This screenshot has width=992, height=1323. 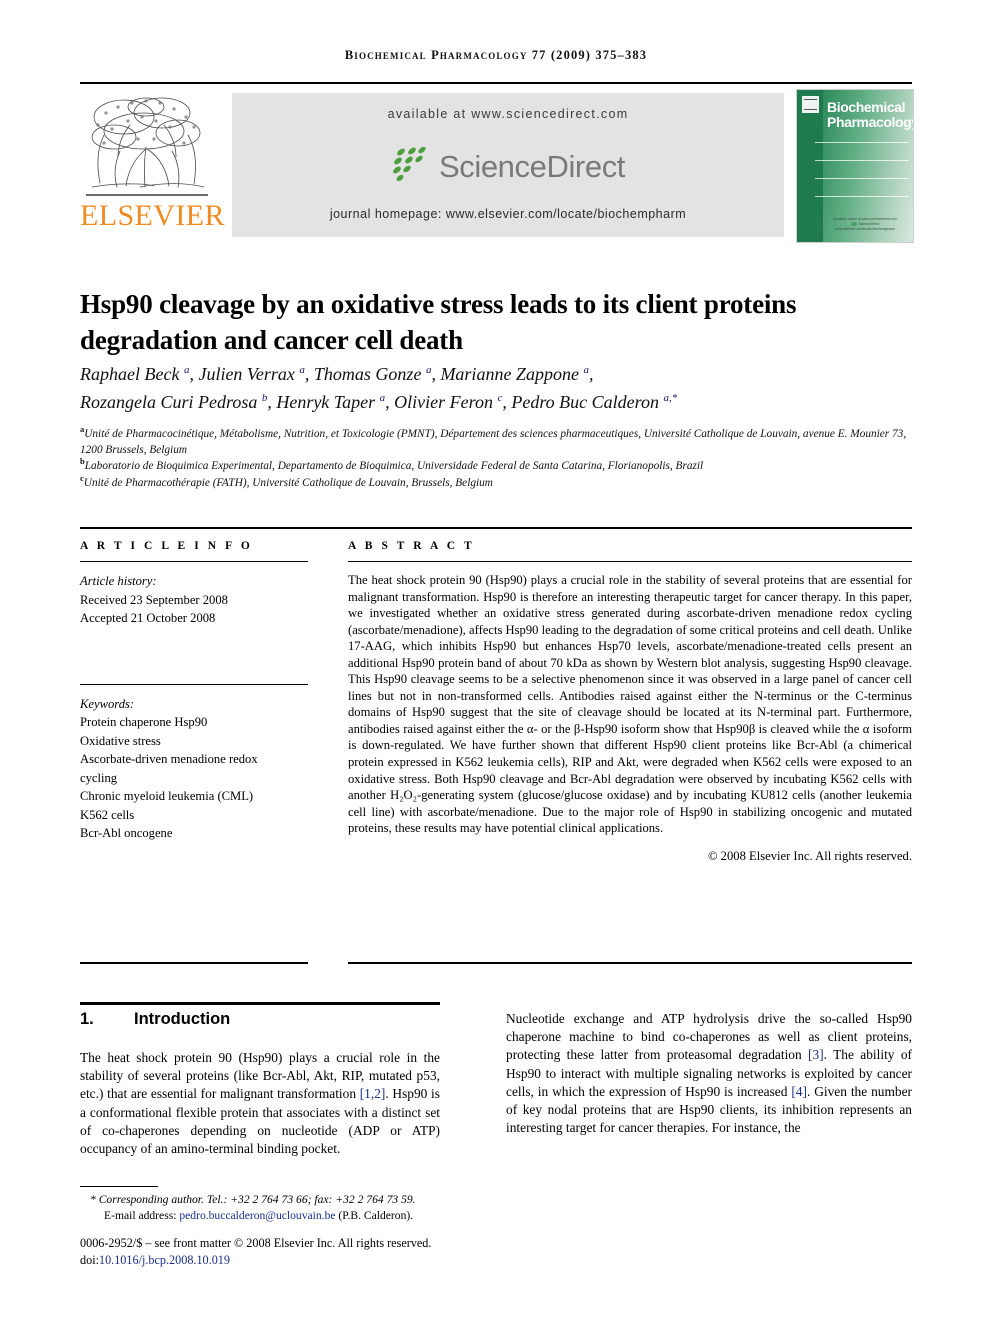 What do you see at coordinates (182, 1019) in the screenshot?
I see `section-title: Introduction` at bounding box center [182, 1019].